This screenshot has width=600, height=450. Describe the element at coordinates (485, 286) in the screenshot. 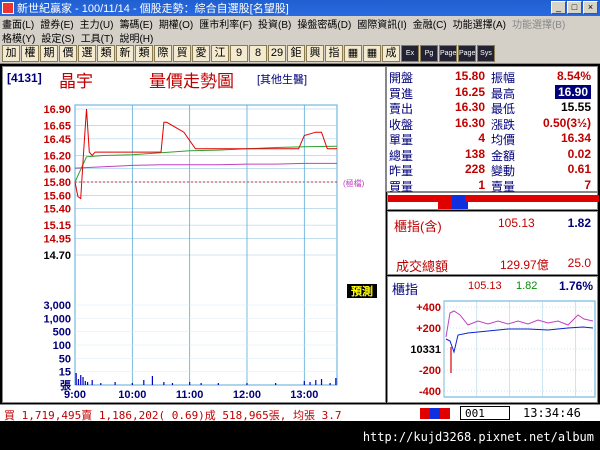

I see `mini-index-value: 105.13` at that location.